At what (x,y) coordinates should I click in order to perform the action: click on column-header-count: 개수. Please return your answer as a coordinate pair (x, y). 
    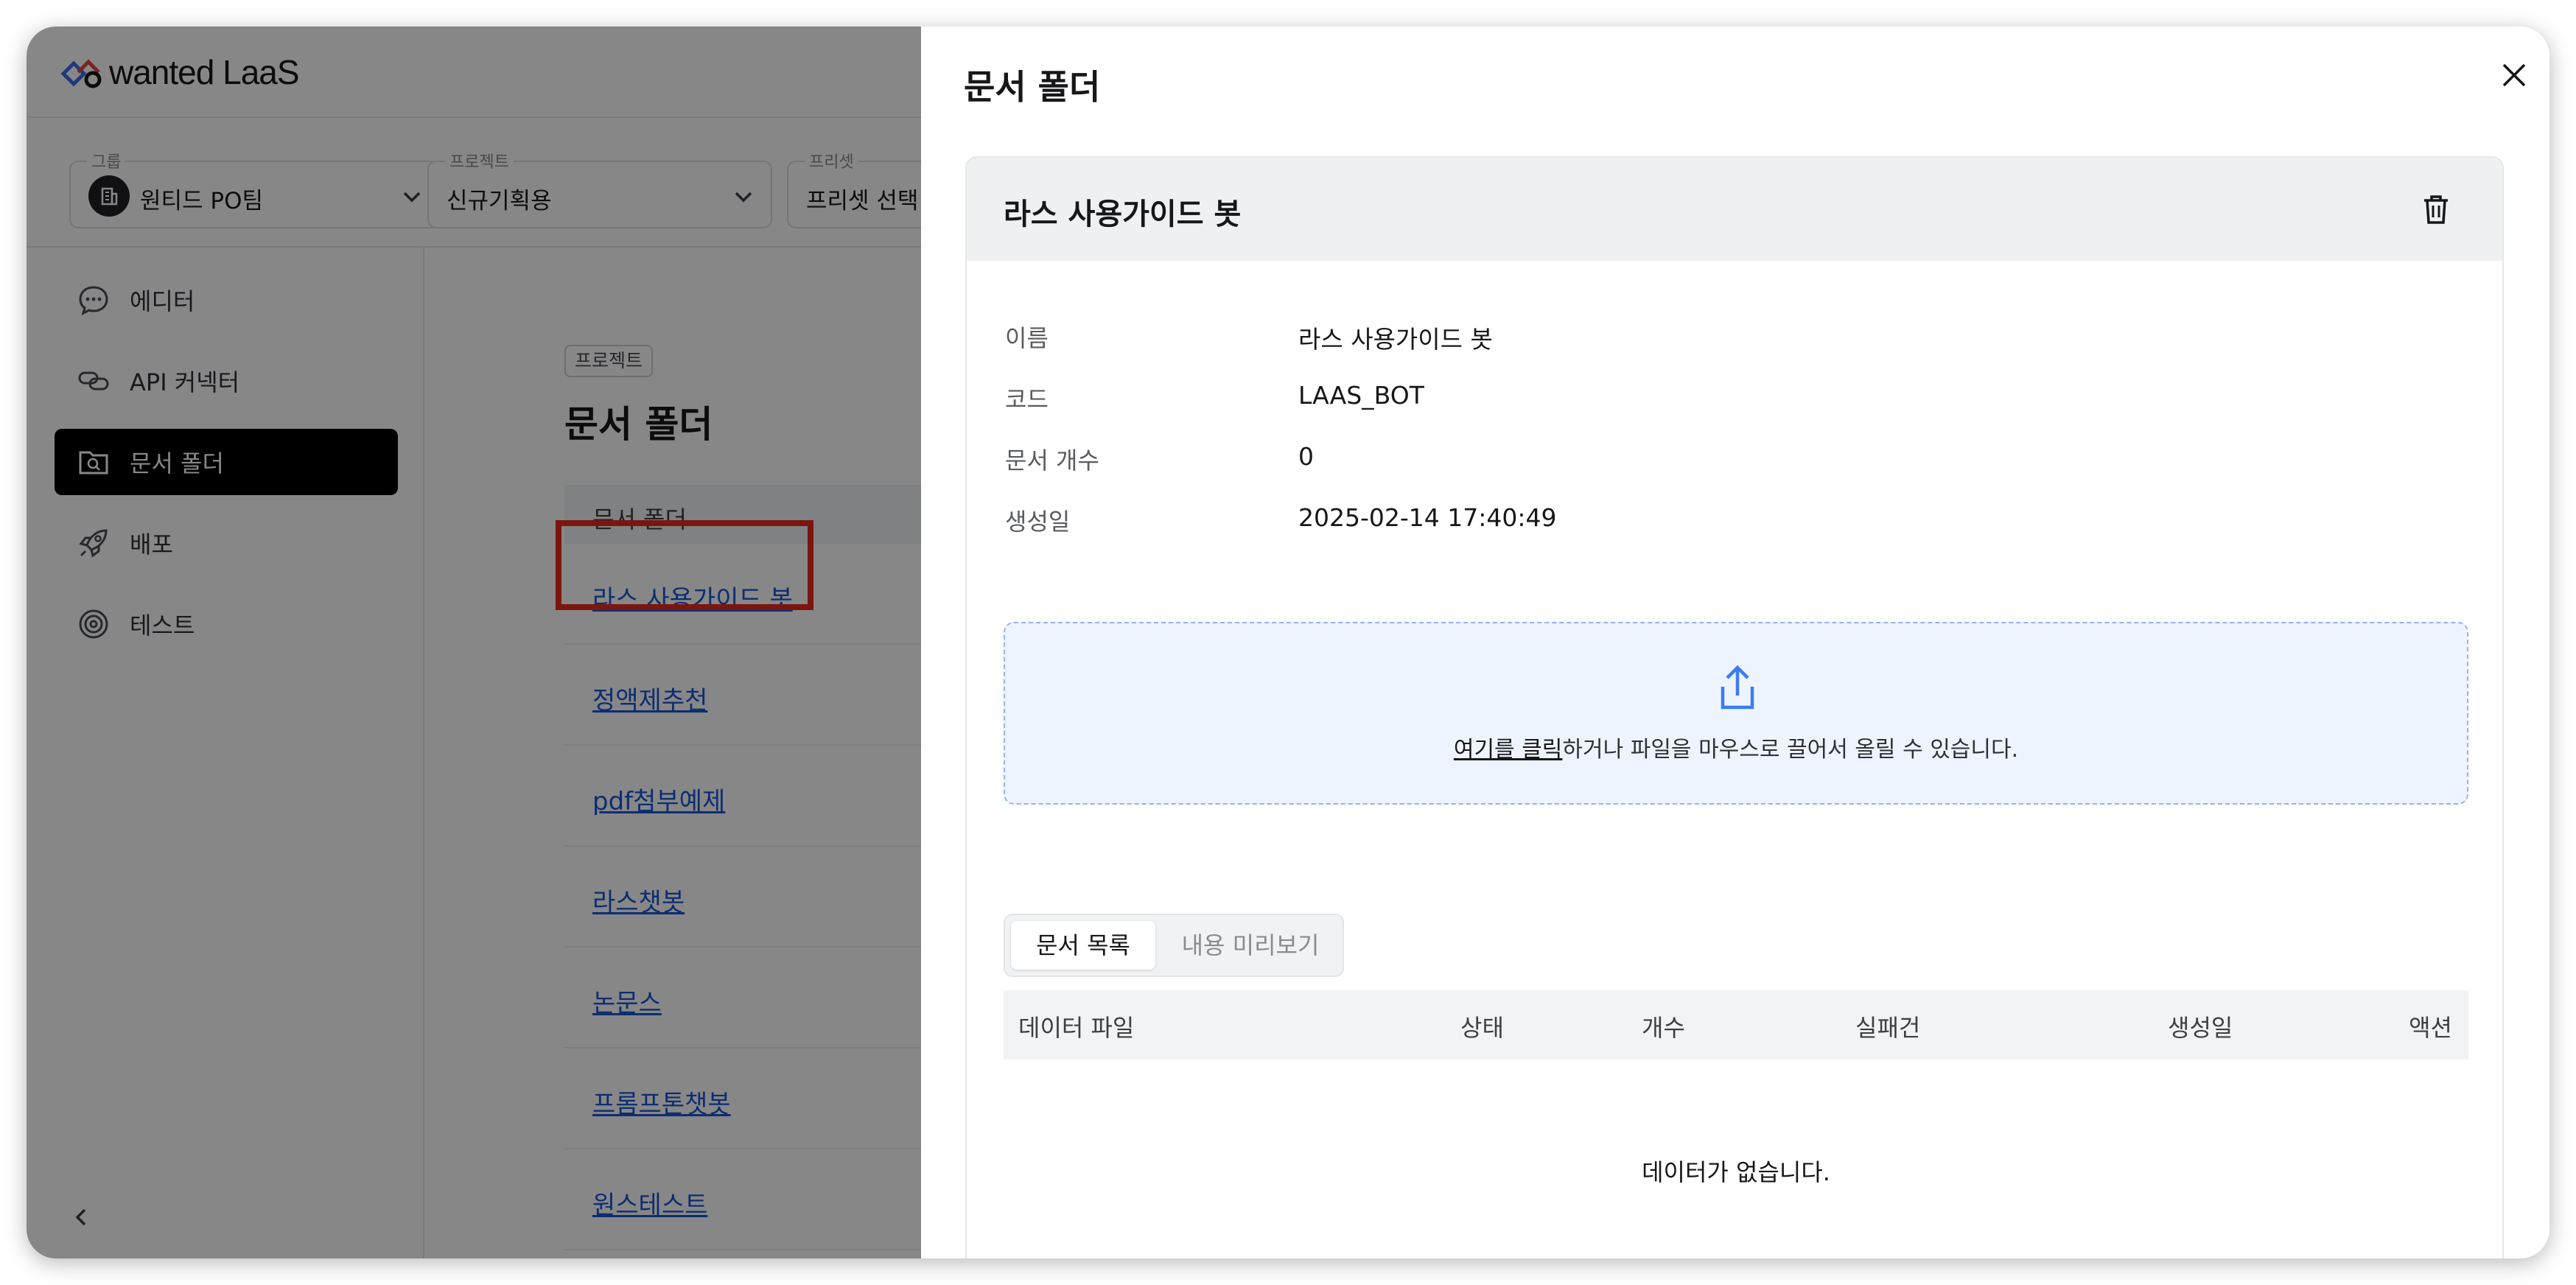
    Looking at the image, I should click on (1663, 1028).